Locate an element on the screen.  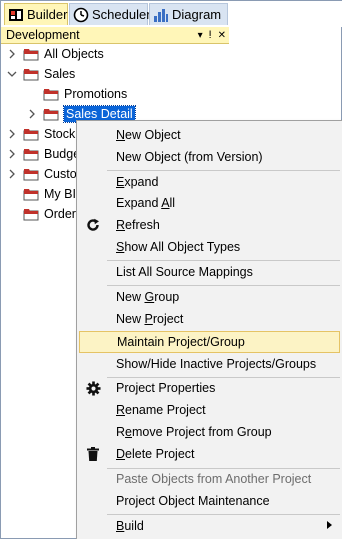
tree-item-customer: Custo is located at coordinates (42, 174).